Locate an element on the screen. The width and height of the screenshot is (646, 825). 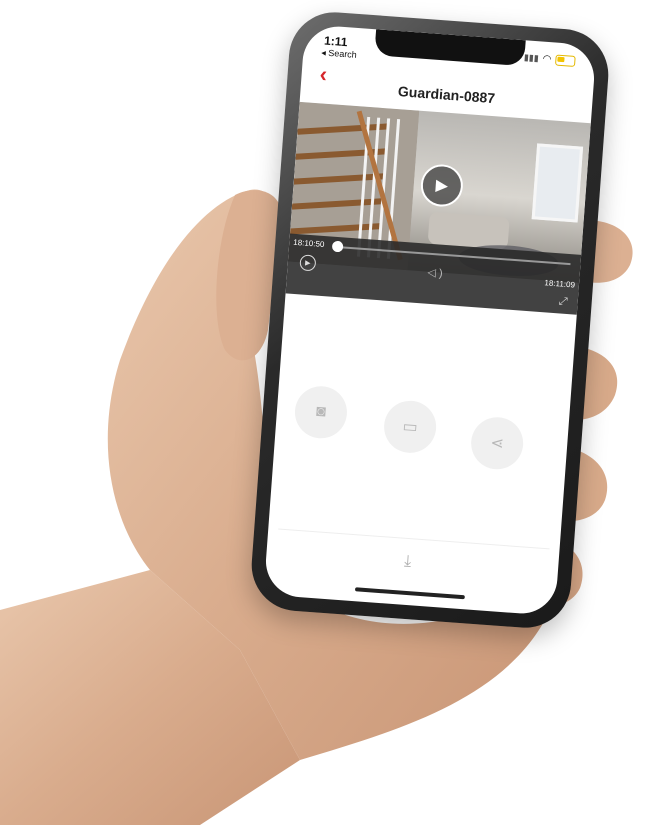
fullscreen-icon: ⤢ is located at coordinates (563, 302).